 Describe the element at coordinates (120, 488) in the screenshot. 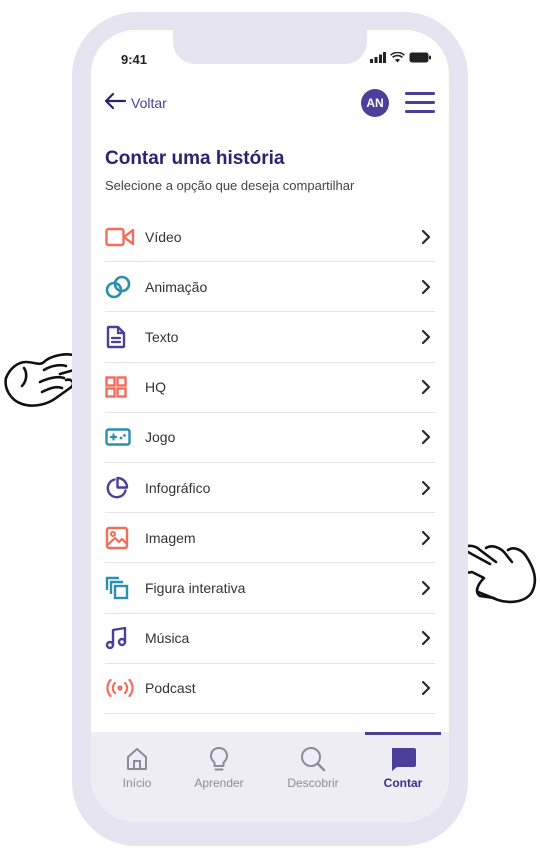

I see `pie-chart-icon` at that location.